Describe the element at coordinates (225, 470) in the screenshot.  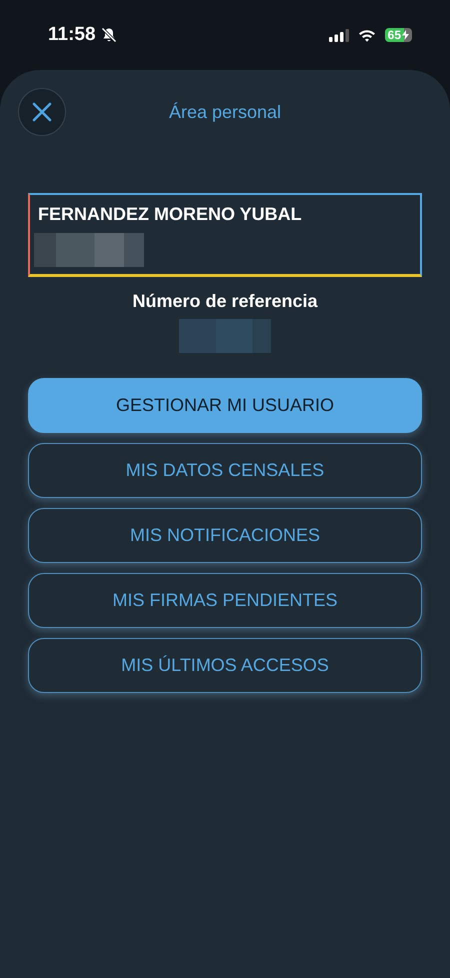
I see `menu-button: MIS DATOS CENSALES` at that location.